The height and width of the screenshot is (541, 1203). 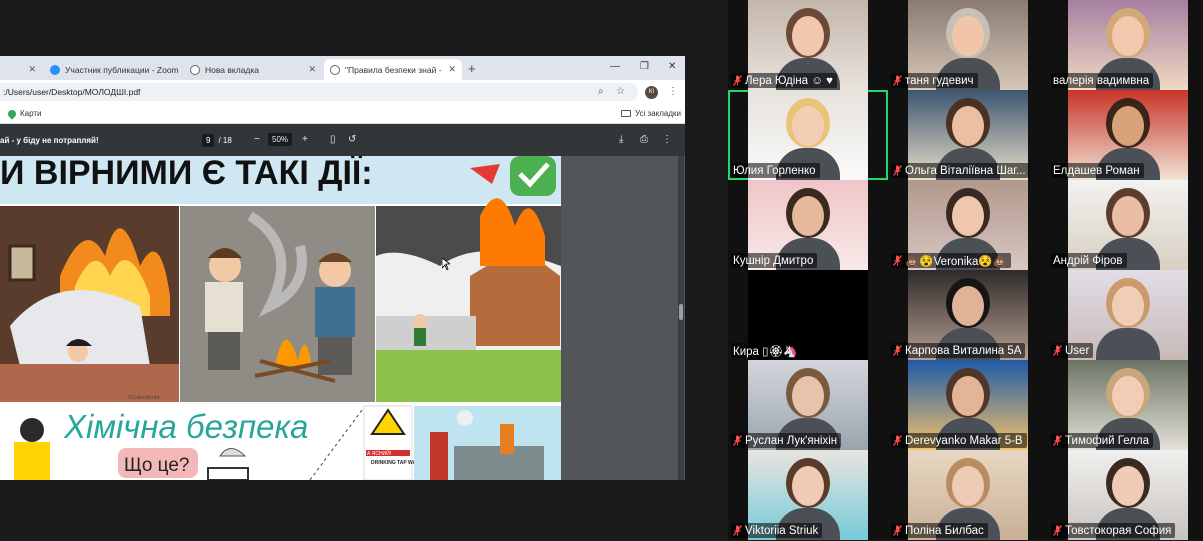 I want to click on participant-tile: таня гудевич, so click(x=968, y=45).